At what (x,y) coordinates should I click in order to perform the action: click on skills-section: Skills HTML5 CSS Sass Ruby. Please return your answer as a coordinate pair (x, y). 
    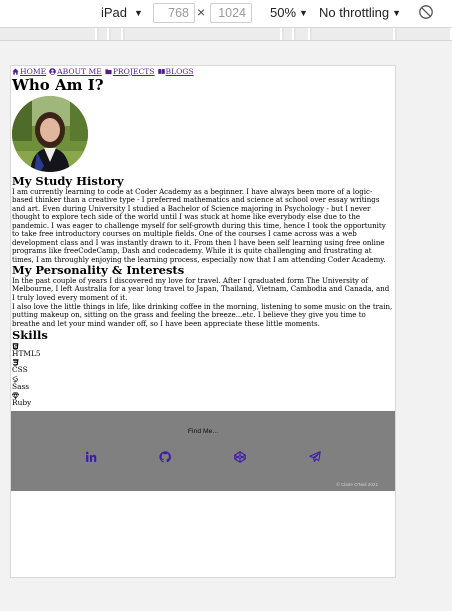
    Looking at the image, I should click on (203, 368).